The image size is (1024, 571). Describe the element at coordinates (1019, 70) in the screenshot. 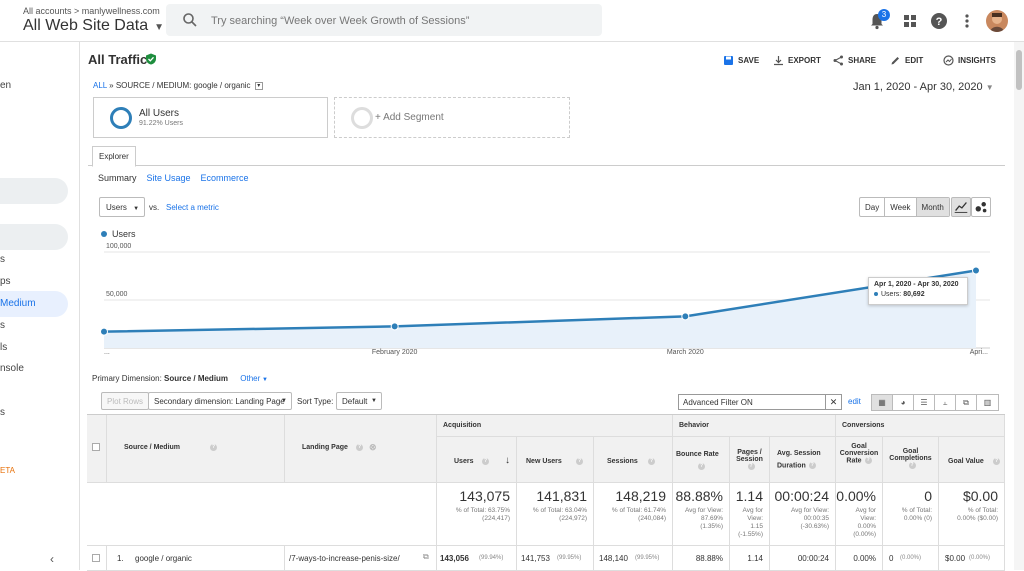

I see `scrollbar-thumb` at that location.